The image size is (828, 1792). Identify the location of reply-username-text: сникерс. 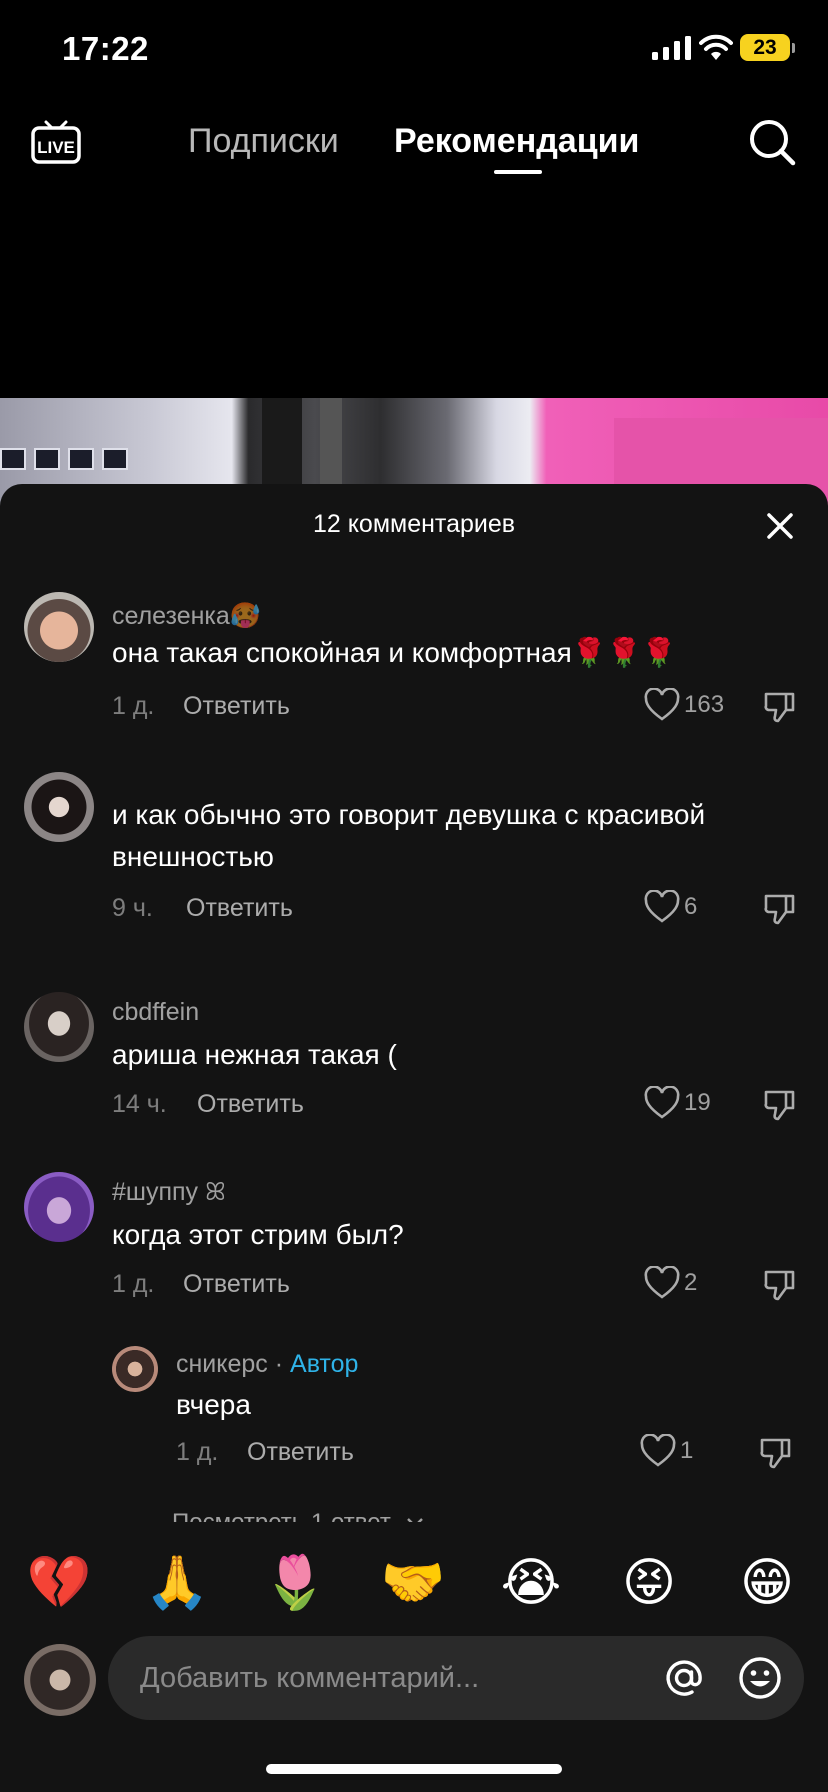
(222, 1364).